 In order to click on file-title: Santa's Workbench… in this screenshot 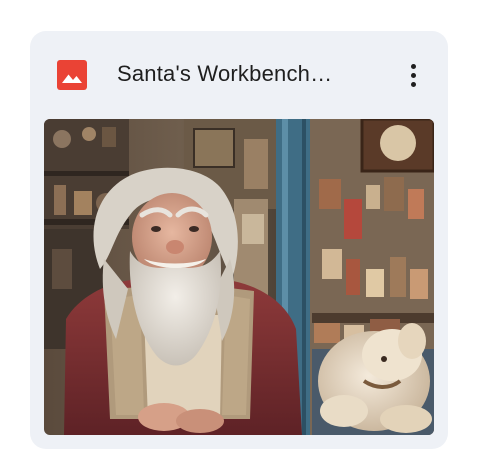, I will do `click(252, 74)`.